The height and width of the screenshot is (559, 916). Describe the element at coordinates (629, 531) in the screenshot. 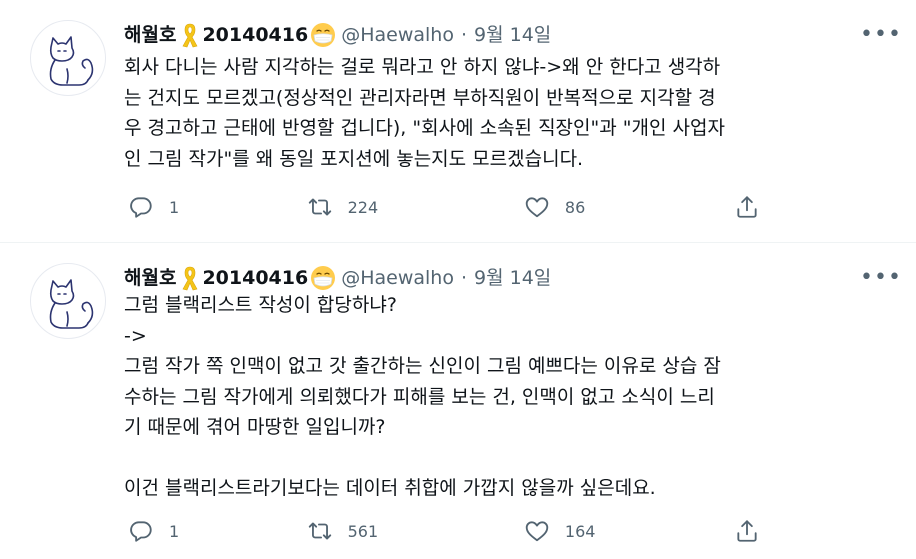

I see `like-button: 164` at that location.